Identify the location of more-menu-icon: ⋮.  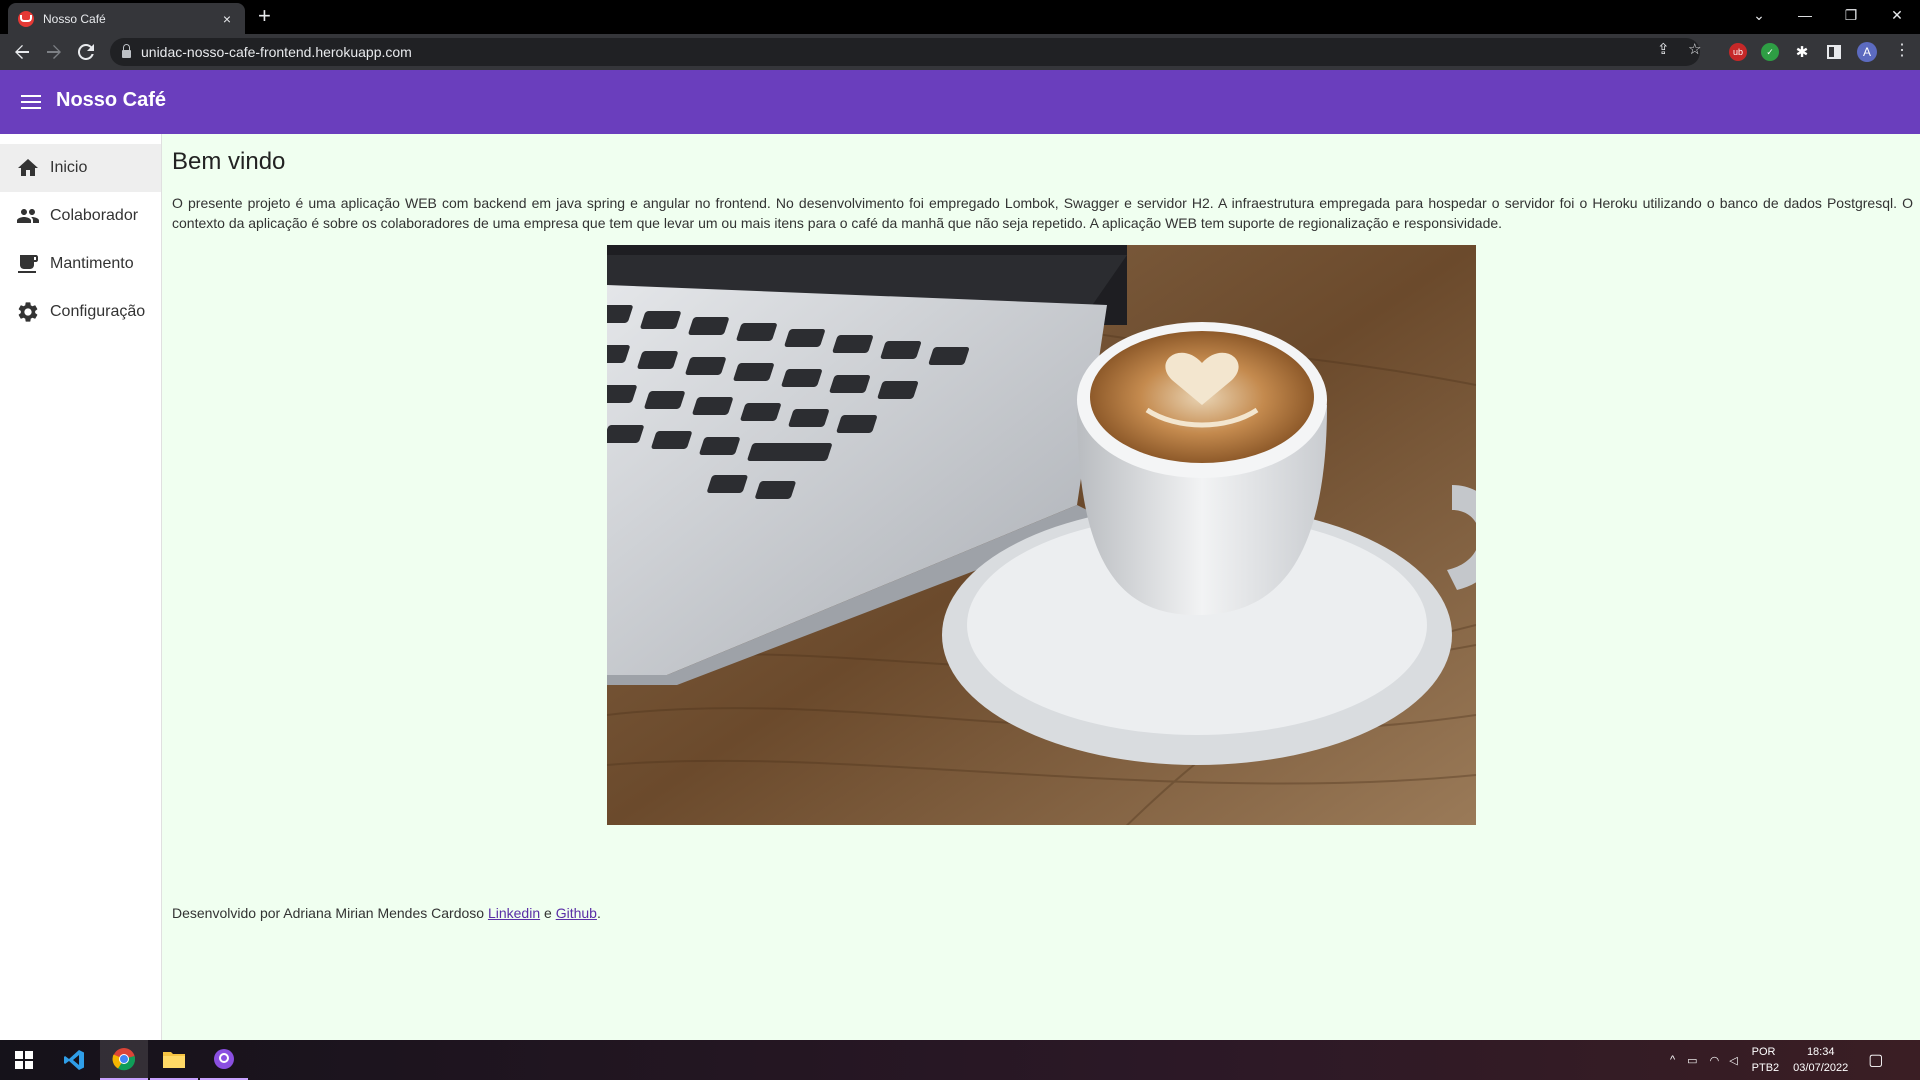
(1902, 50).